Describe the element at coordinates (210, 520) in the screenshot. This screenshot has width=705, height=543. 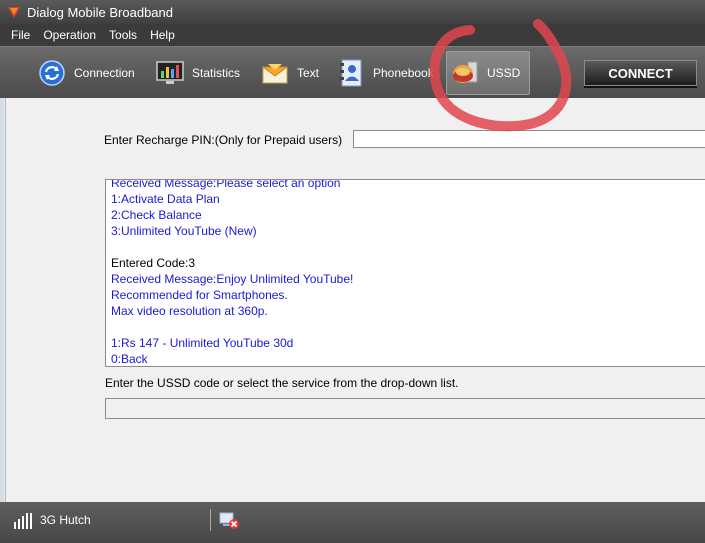
I see `status-divider` at that location.